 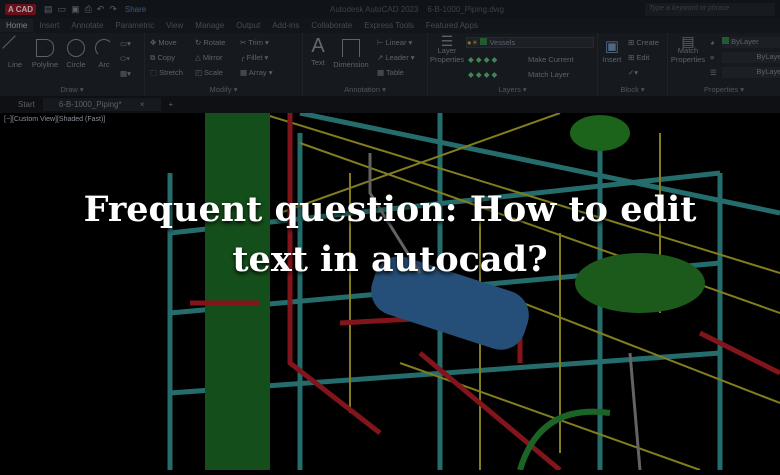 I want to click on layer-tools-icons: ◆ ◆ ◆ ◆, so click(x=482, y=59).